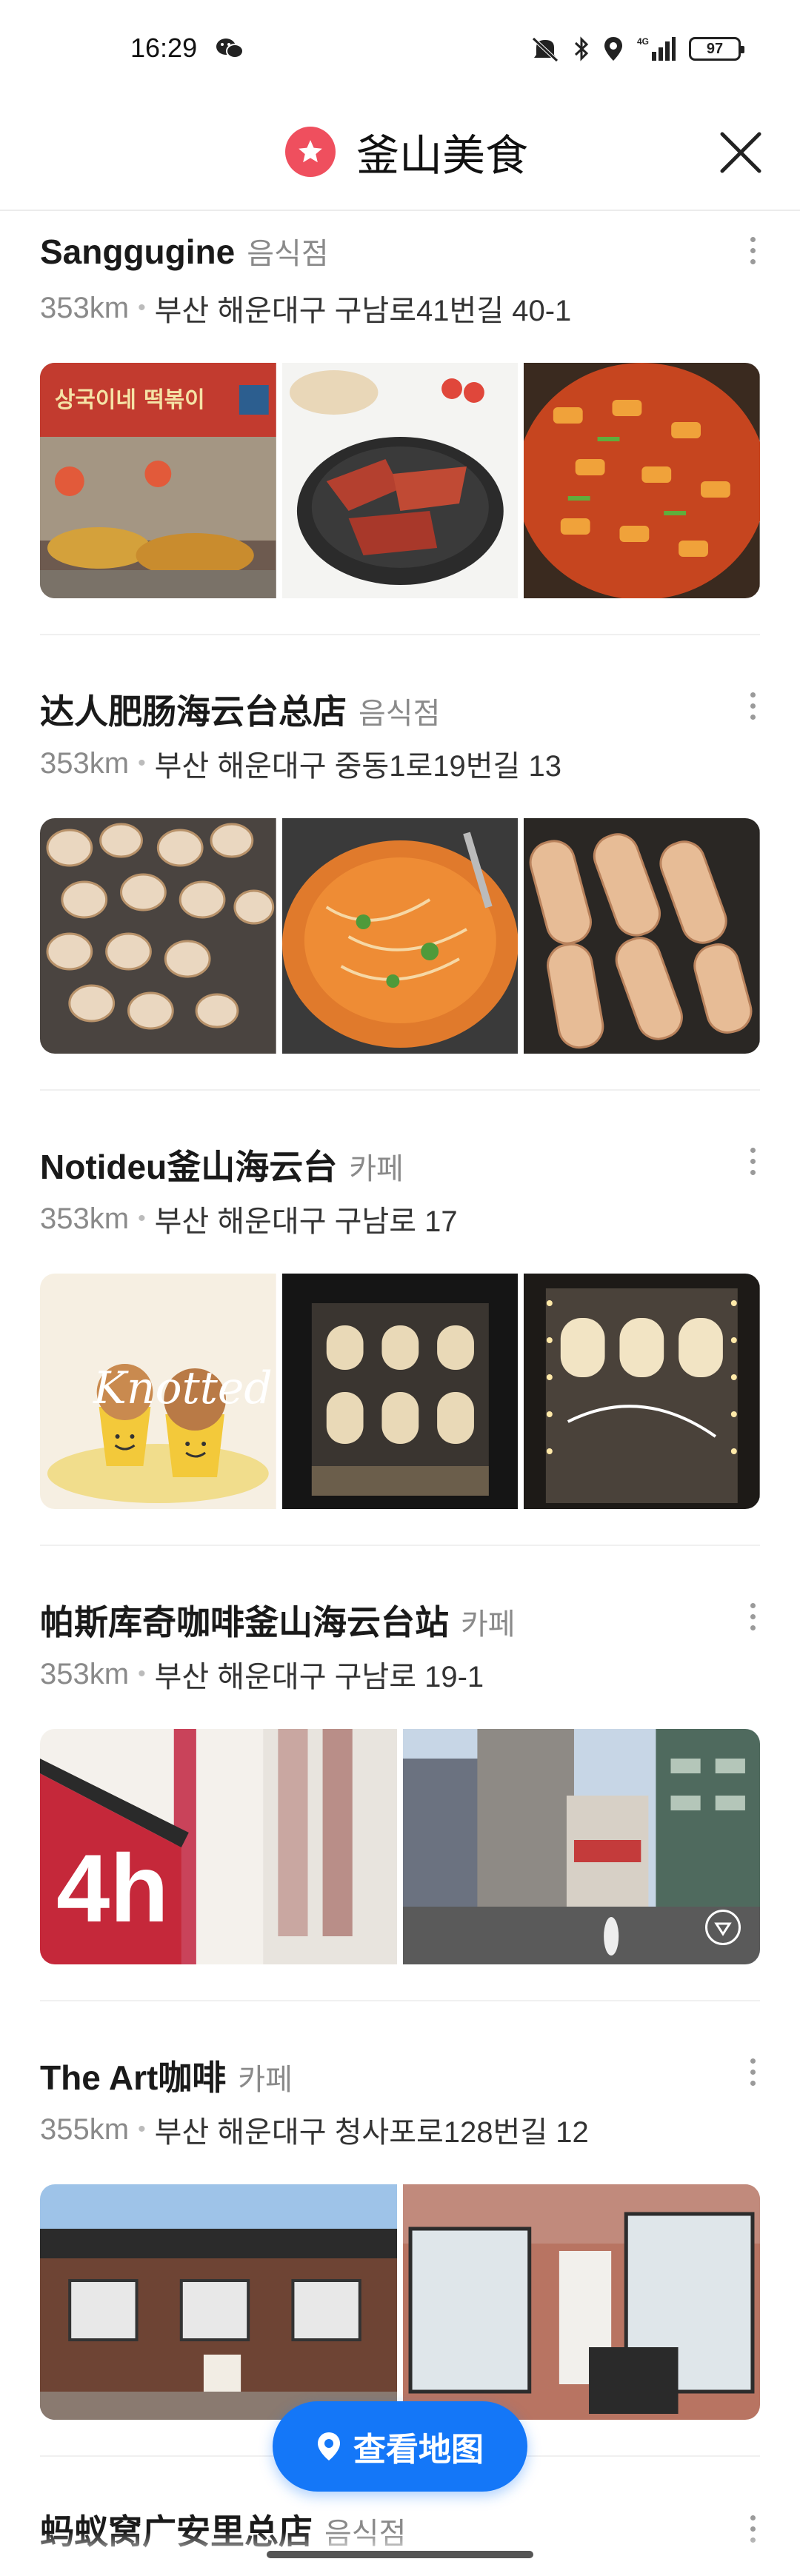 The width and height of the screenshot is (800, 2576). I want to click on mute-icon, so click(545, 49).